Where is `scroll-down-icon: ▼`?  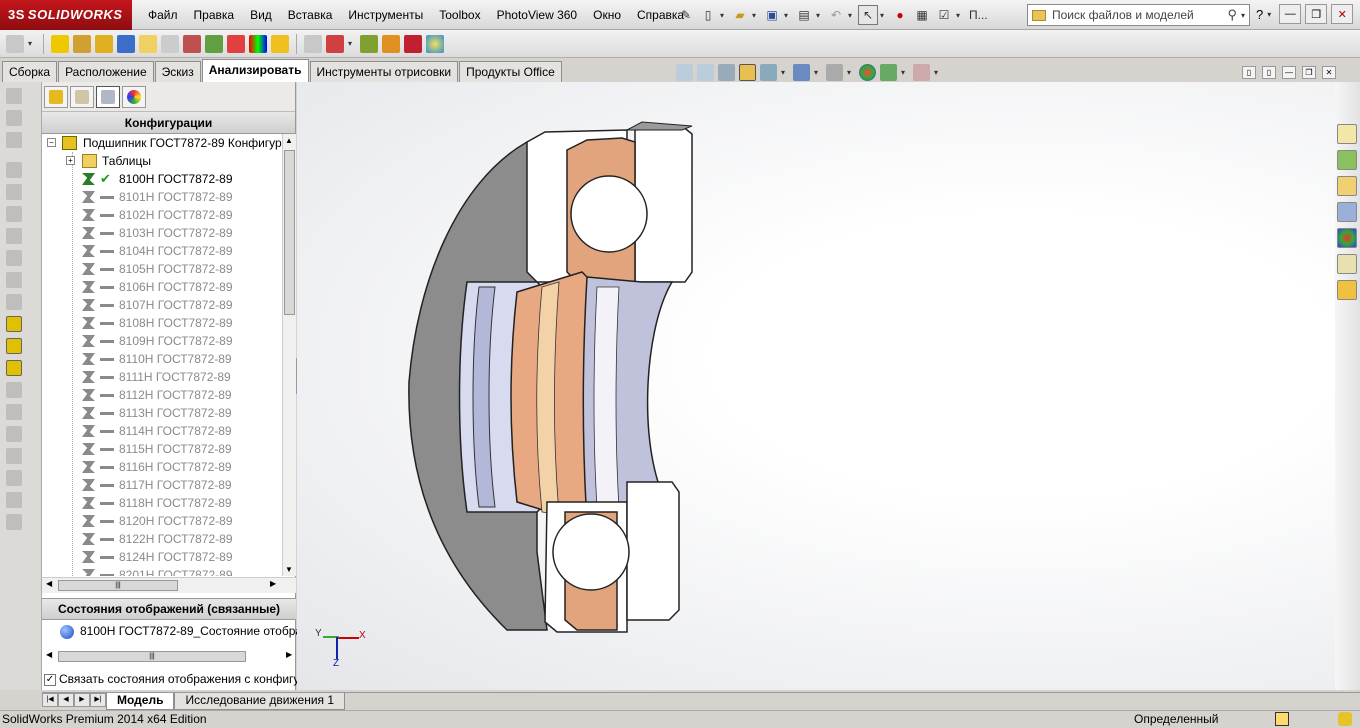 scroll-down-icon: ▼ is located at coordinates (289, 569).